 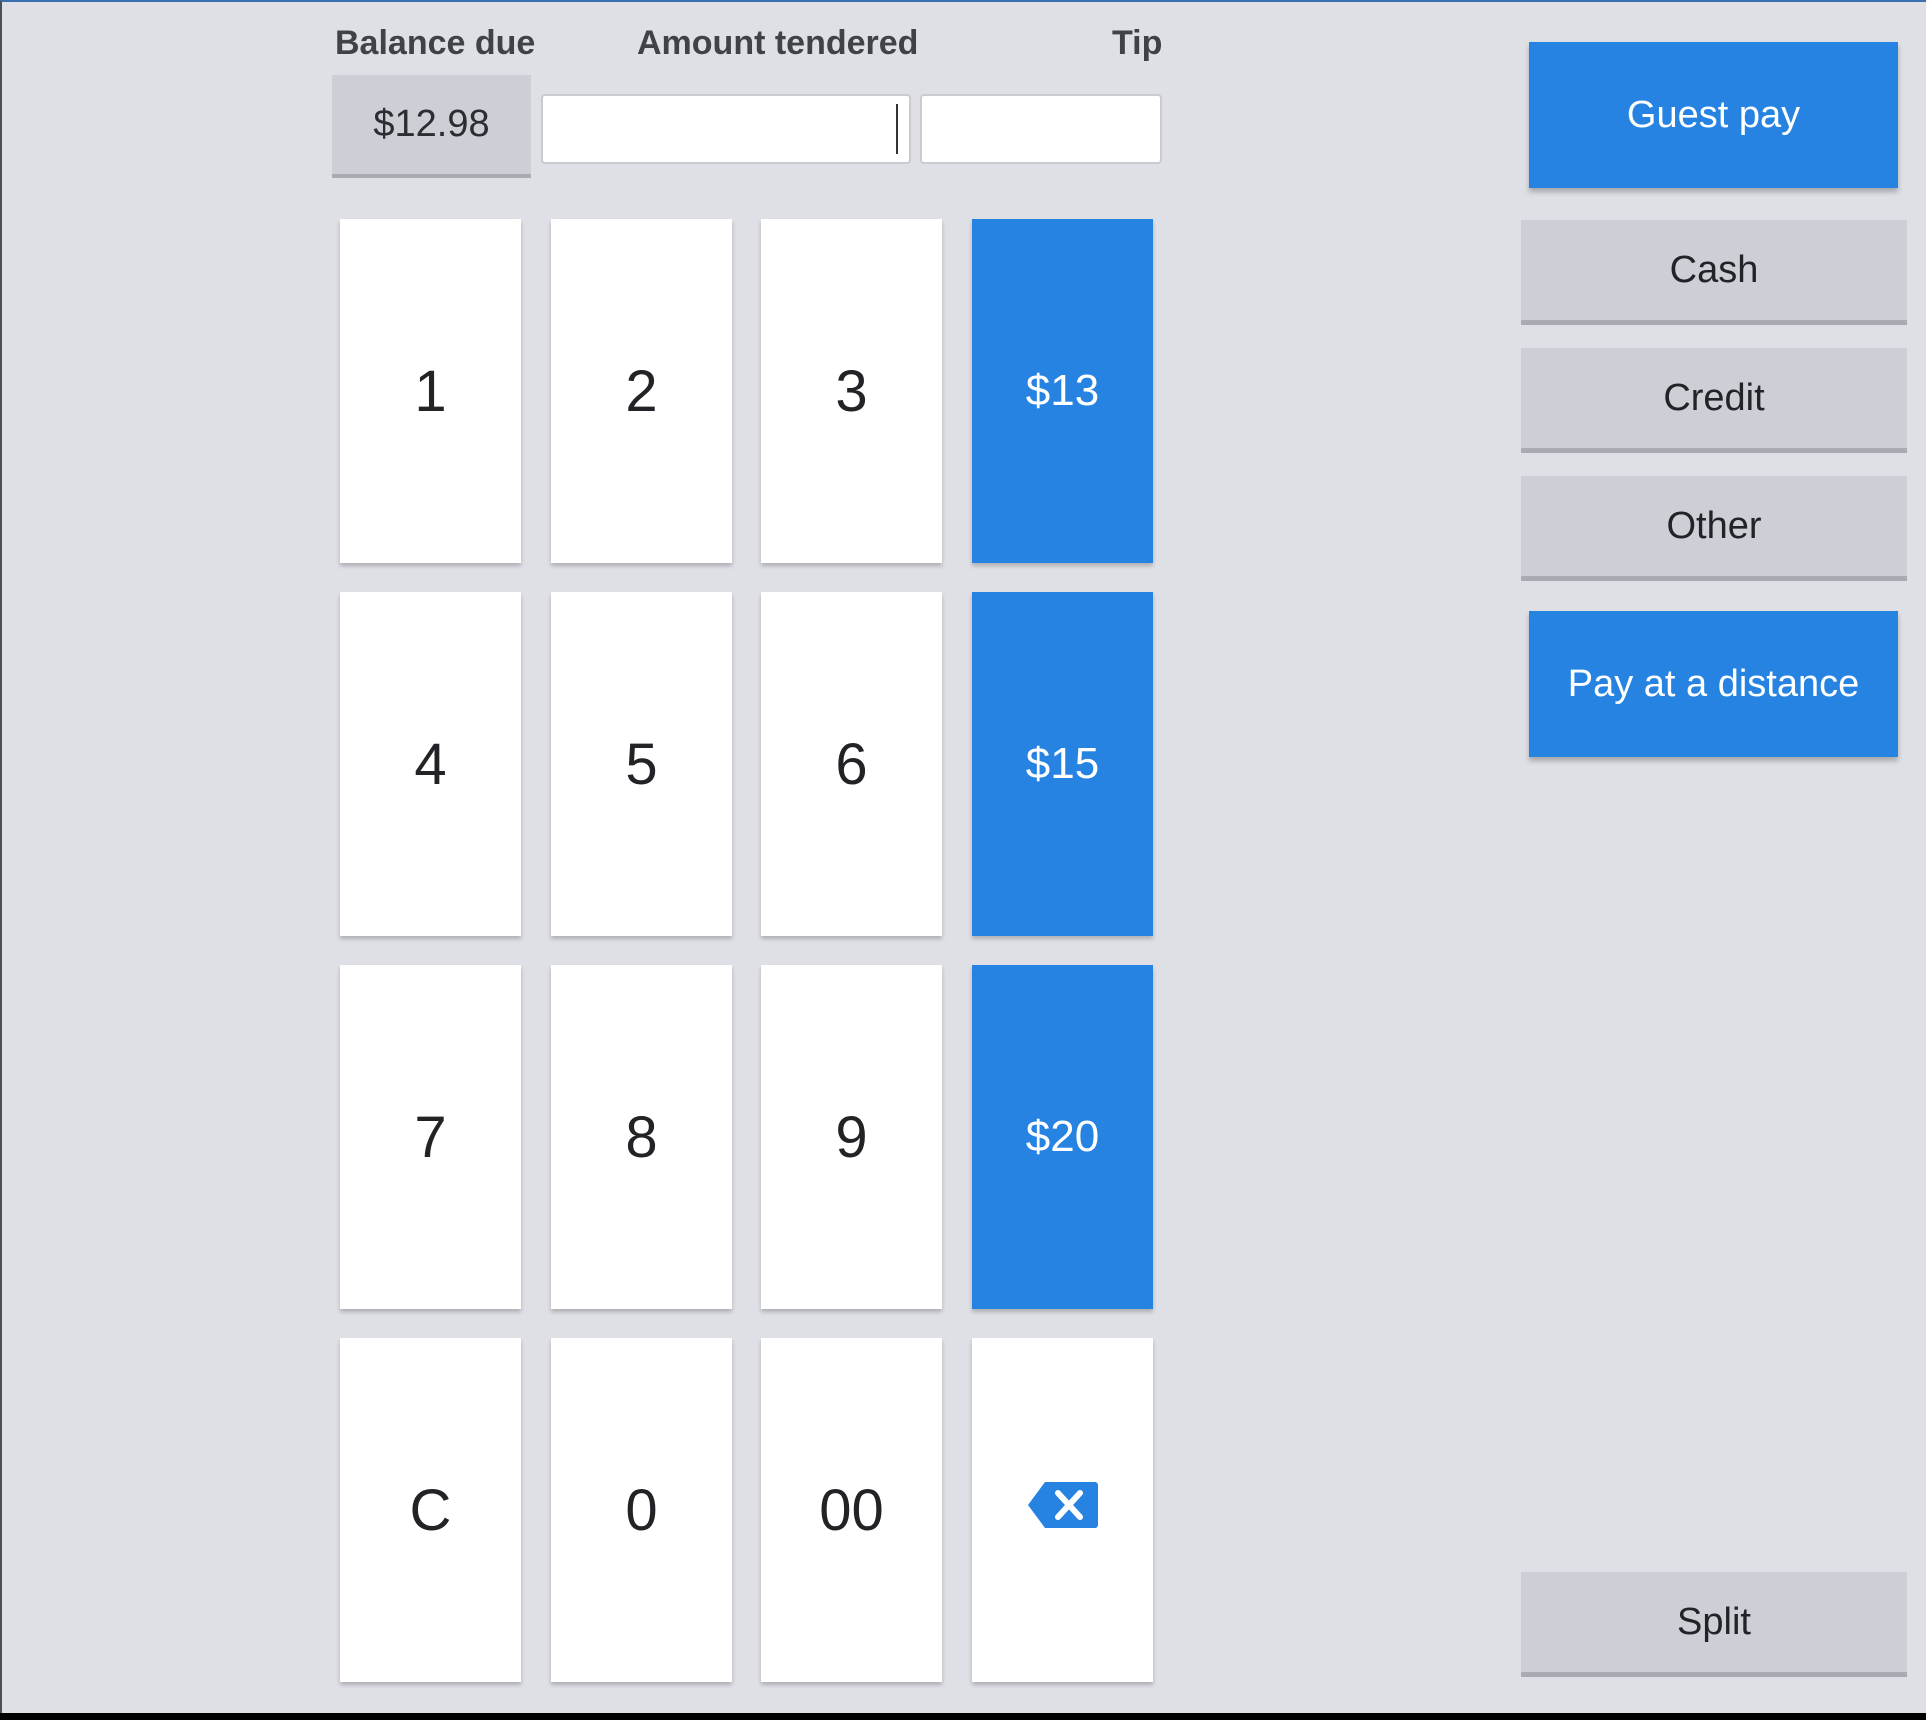 I want to click on key-2: 2, so click(x=641, y=391).